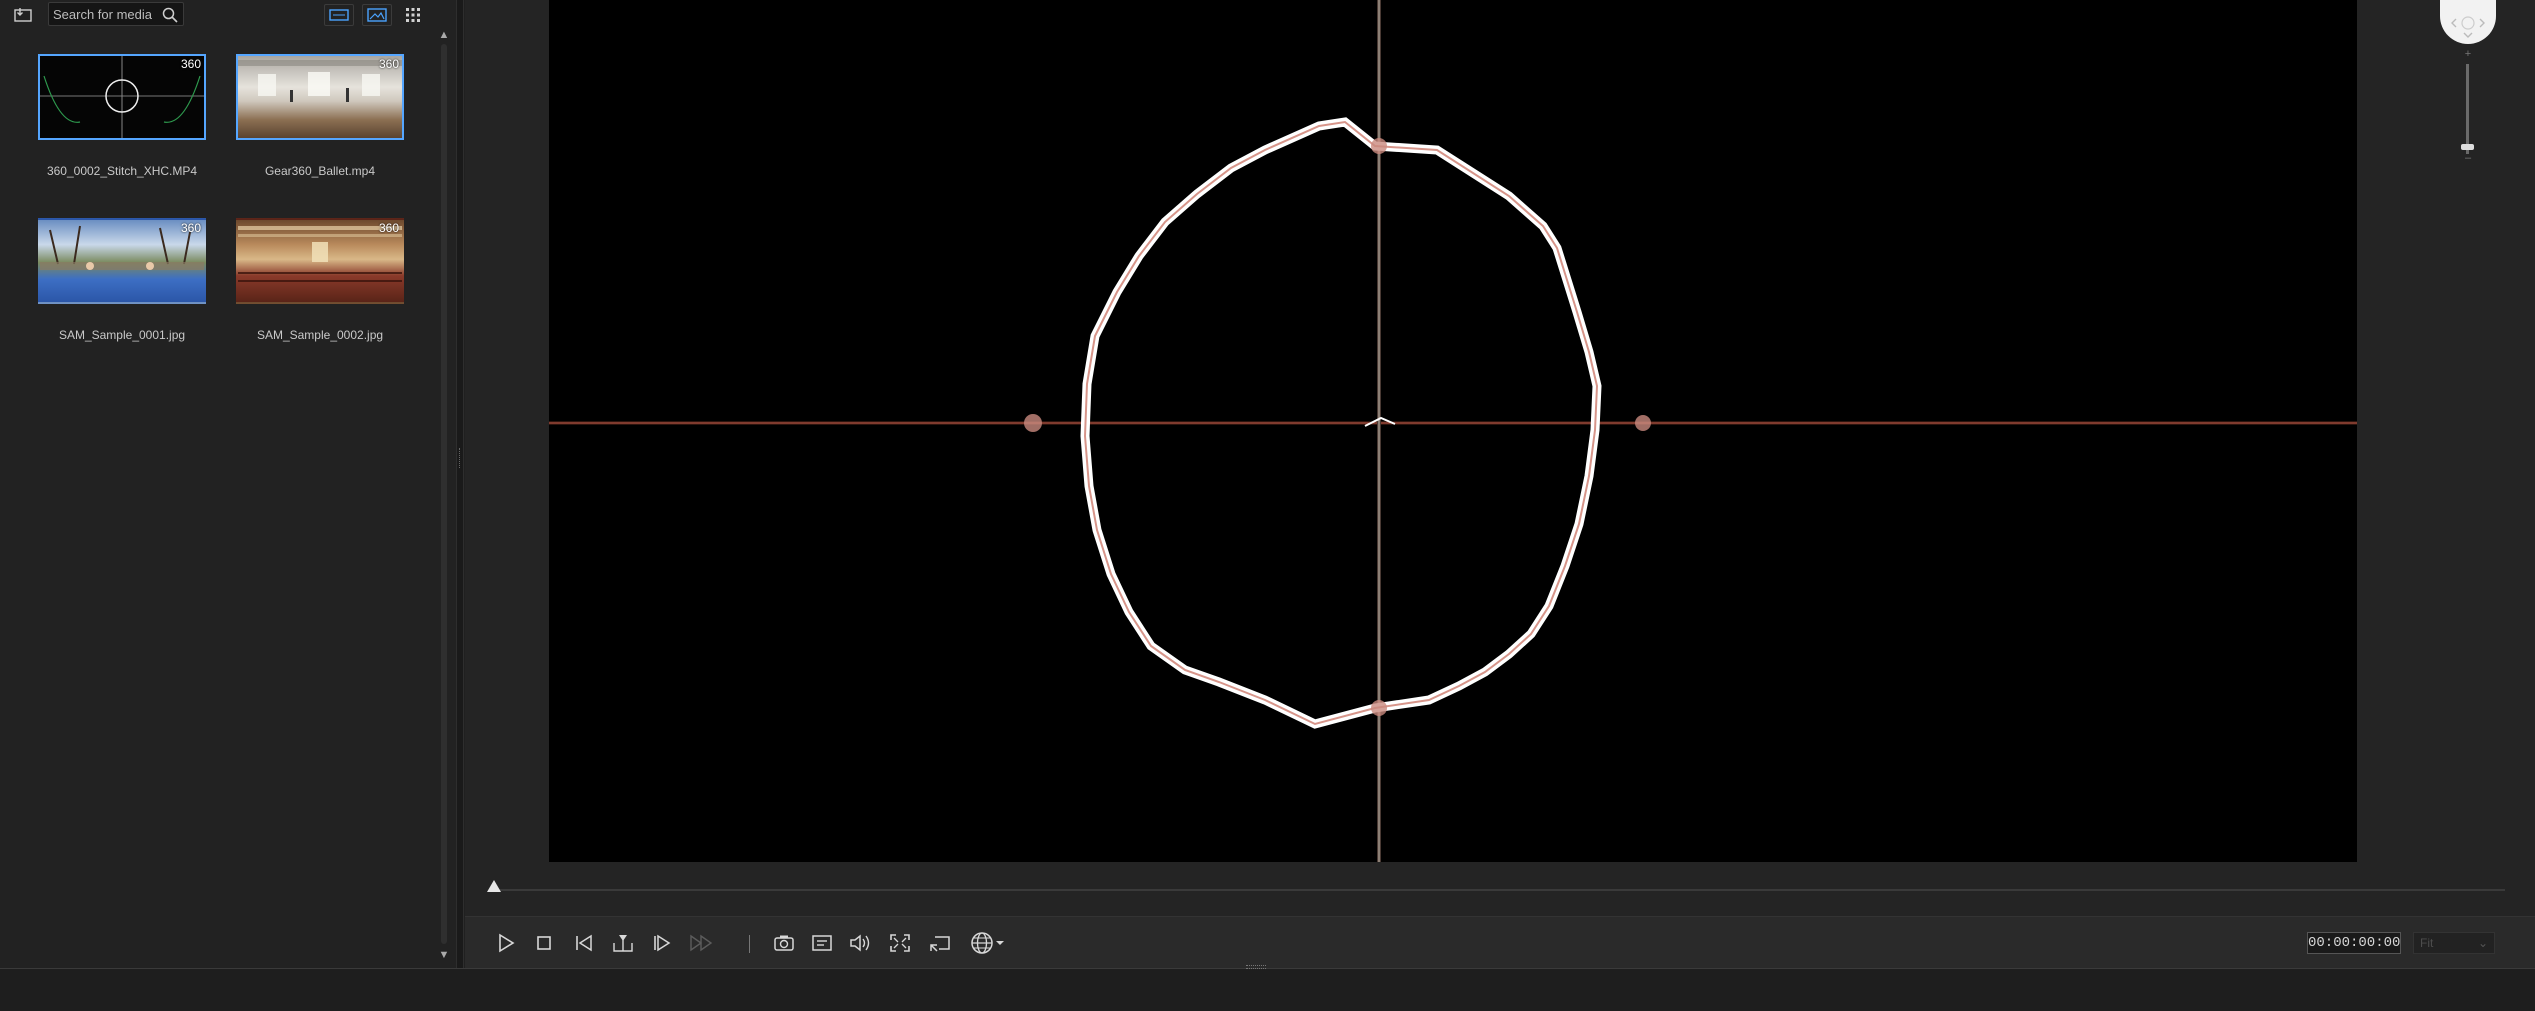  Describe the element at coordinates (2468, 27) in the screenshot. I see `pan-arrows-icon` at that location.